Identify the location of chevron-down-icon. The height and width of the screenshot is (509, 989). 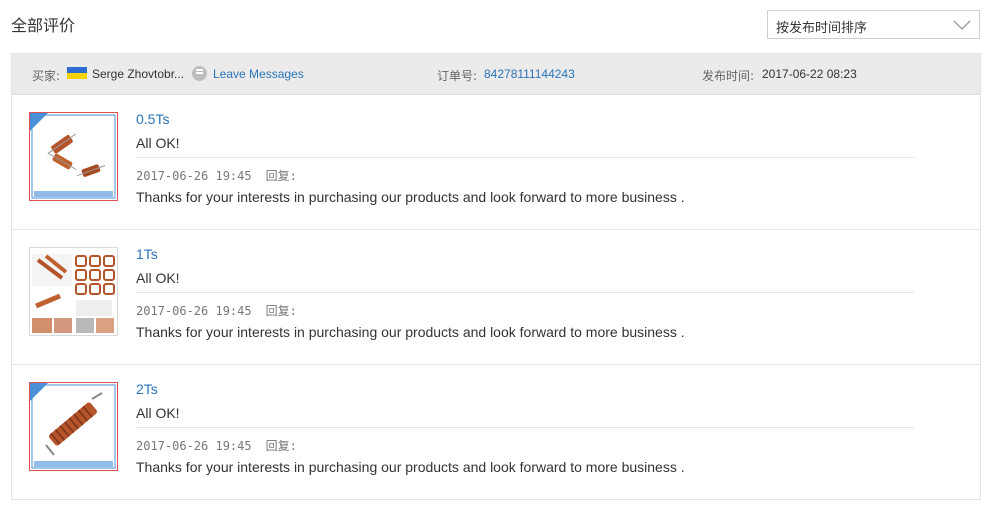
(962, 25).